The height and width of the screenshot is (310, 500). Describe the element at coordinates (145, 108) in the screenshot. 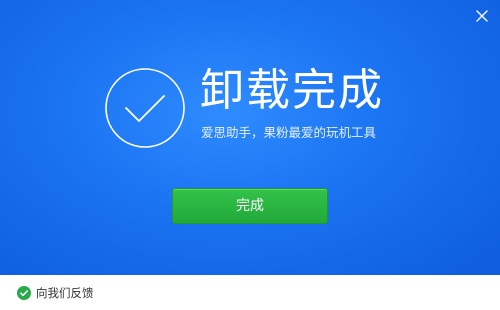

I see `check-circle-icon` at that location.